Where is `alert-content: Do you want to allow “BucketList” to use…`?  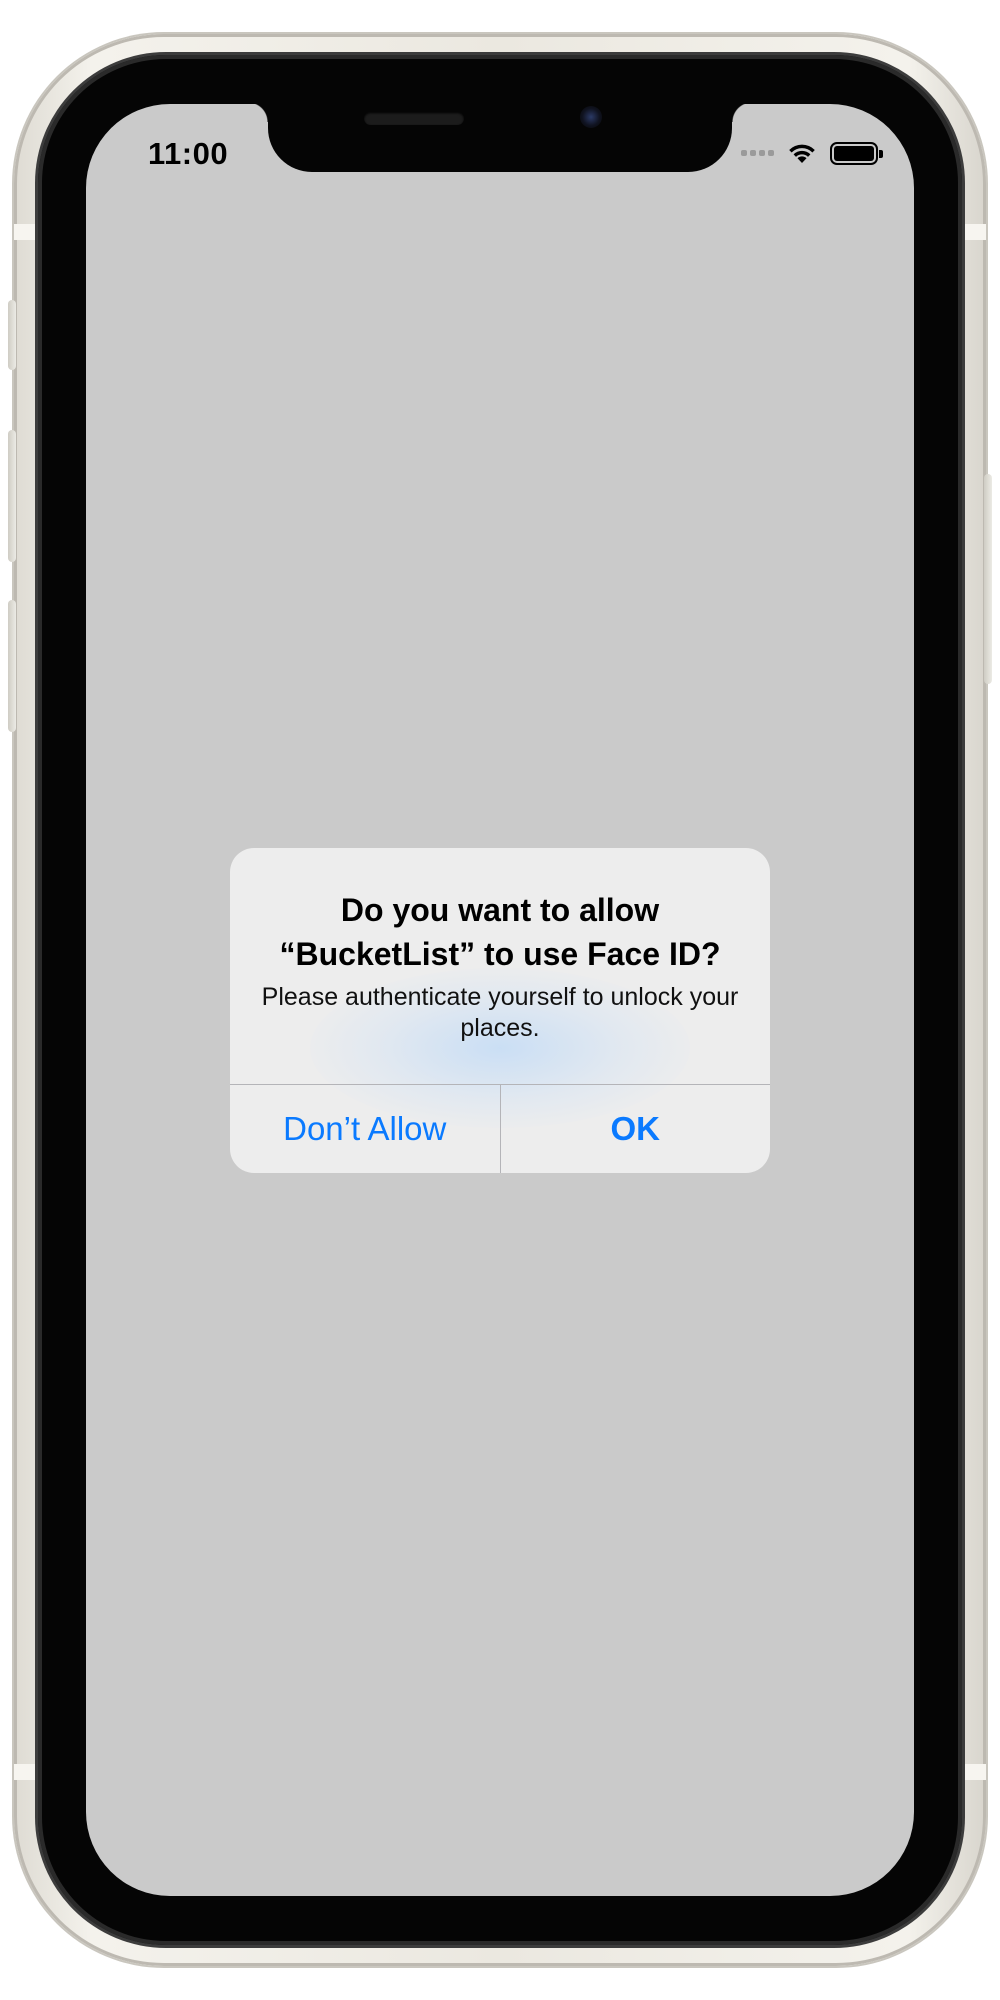 alert-content: Do you want to allow “BucketList” to use… is located at coordinates (500, 946).